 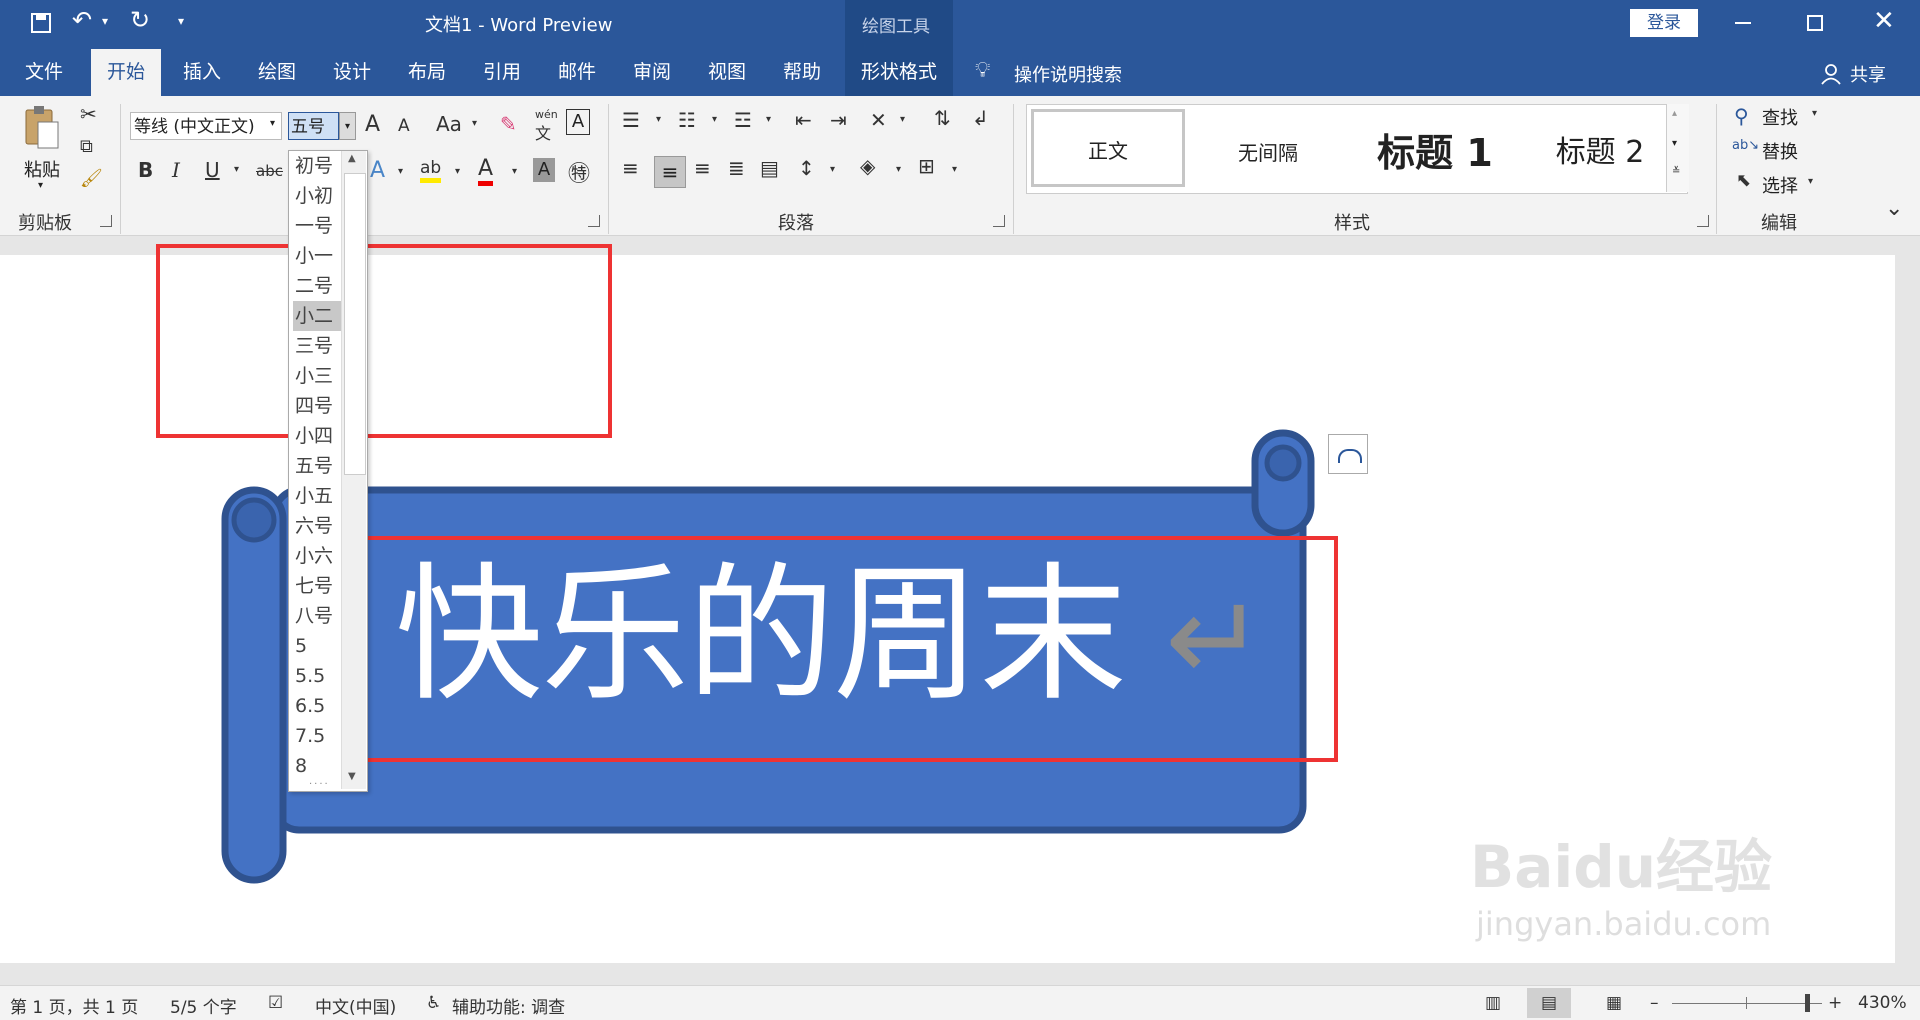 I want to click on decrease-indent-icon: ⇤, so click(x=803, y=120).